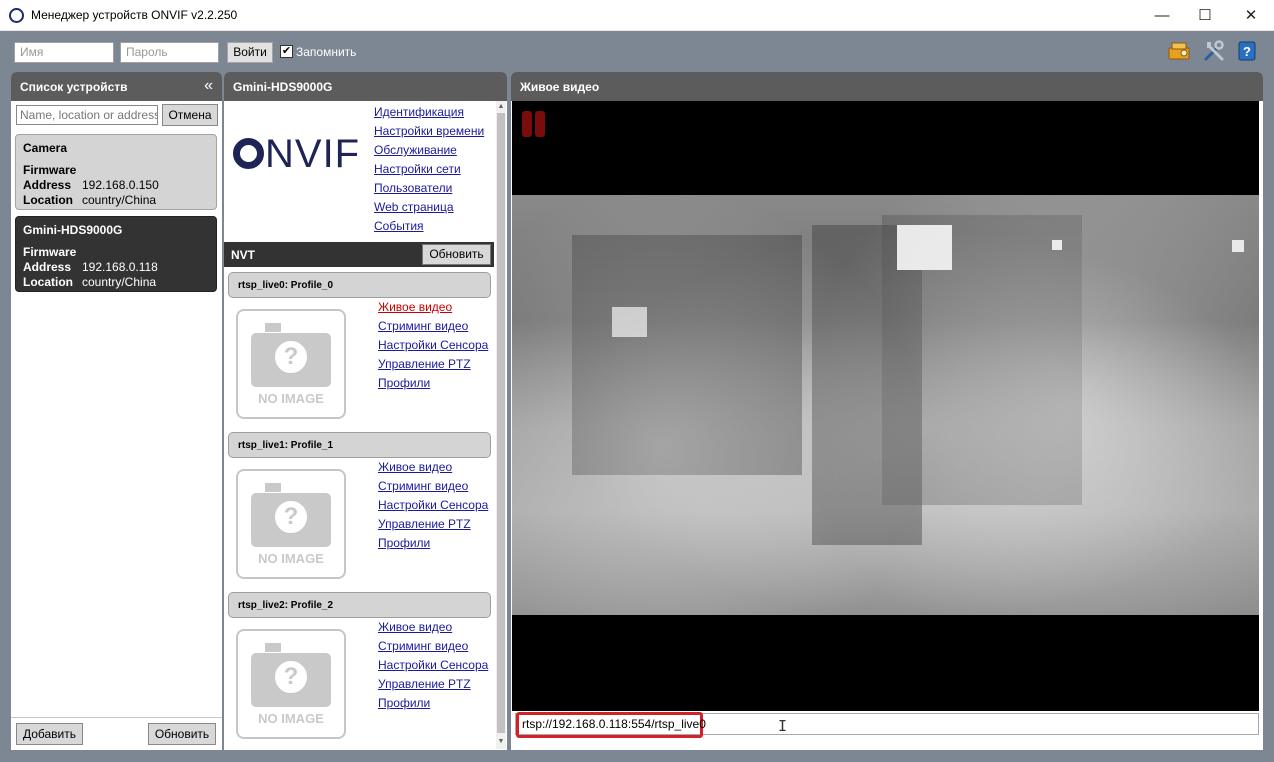  I want to click on stream-url-field: rtsp://192.168.0.118:554/rtsp_live0 I, so click(887, 725).